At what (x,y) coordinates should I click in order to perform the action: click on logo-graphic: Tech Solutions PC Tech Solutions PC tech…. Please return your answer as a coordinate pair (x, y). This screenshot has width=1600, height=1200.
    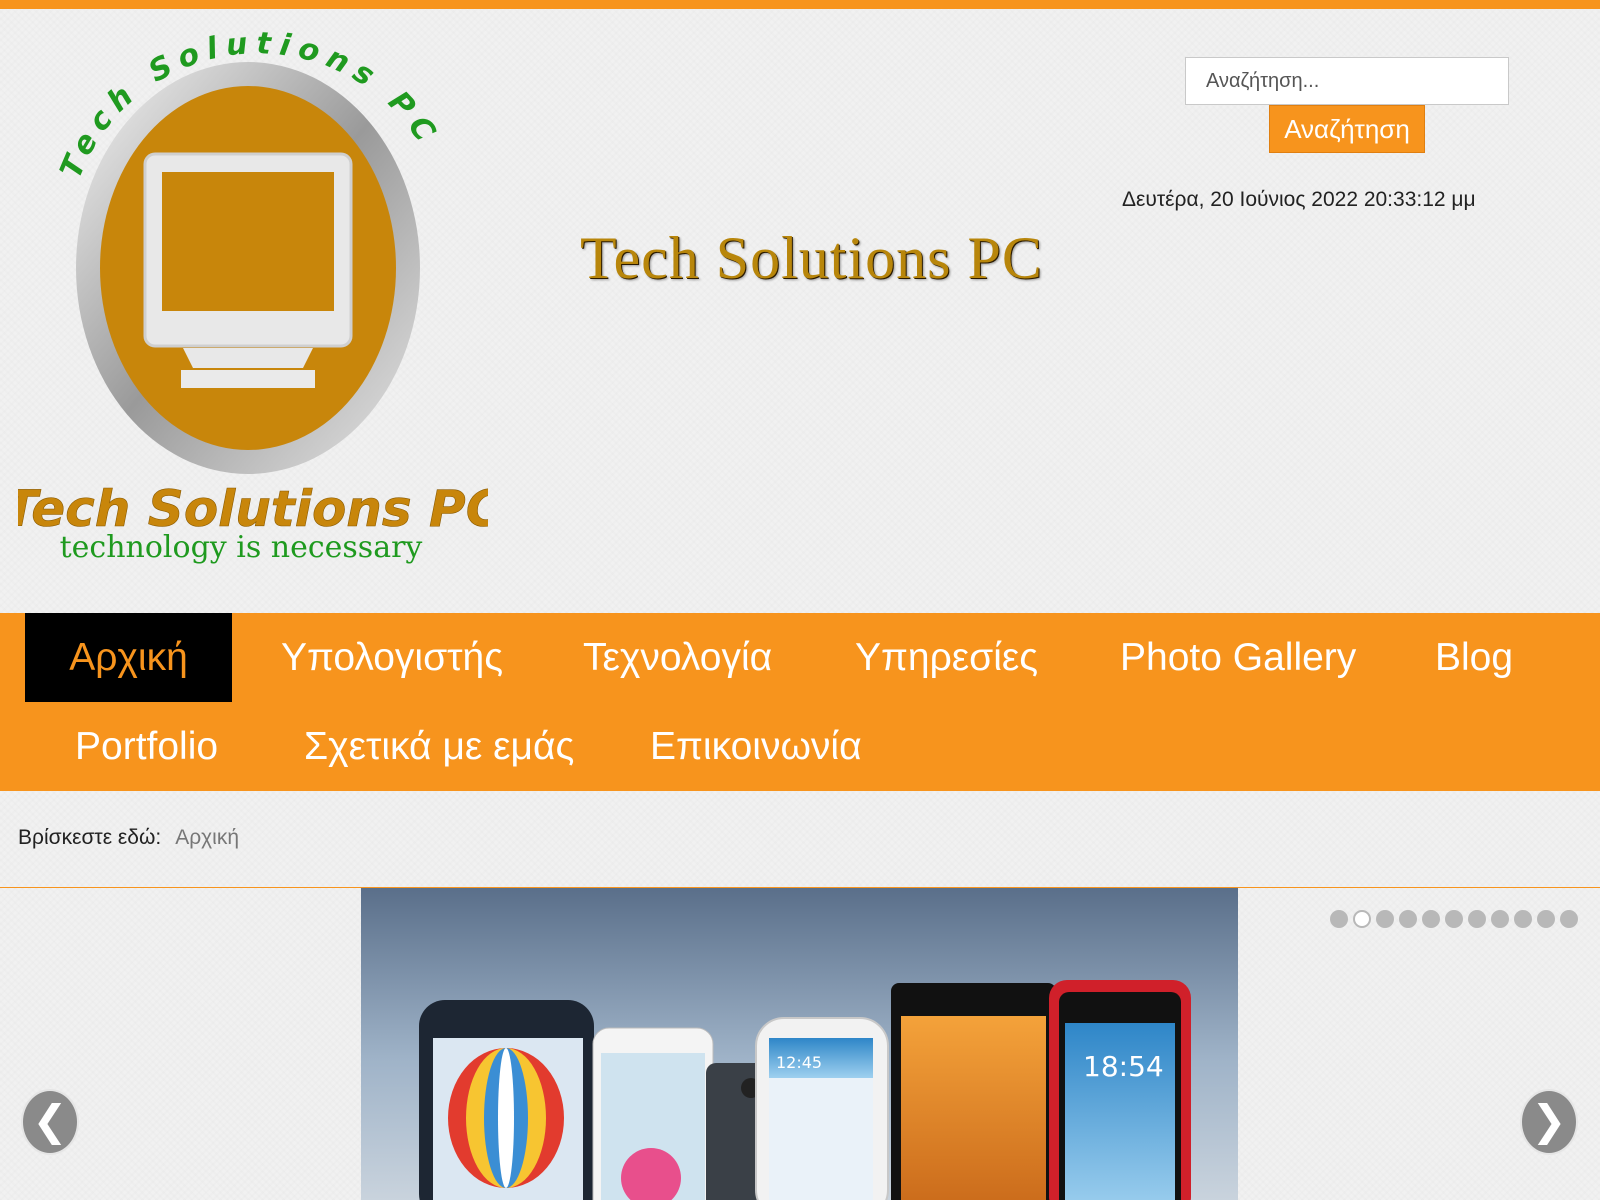
    Looking at the image, I should click on (253, 297).